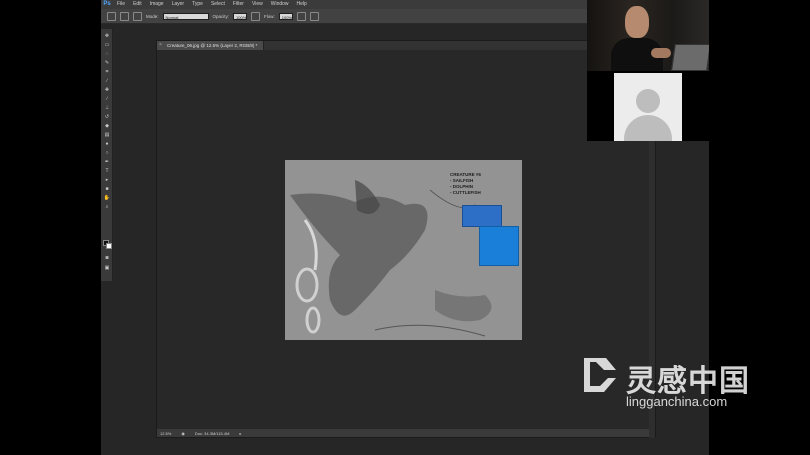 Image resolution: width=810 pixels, height=455 pixels. Describe the element at coordinates (107, 144) in the screenshot. I see `blur-icon: ●` at that location.